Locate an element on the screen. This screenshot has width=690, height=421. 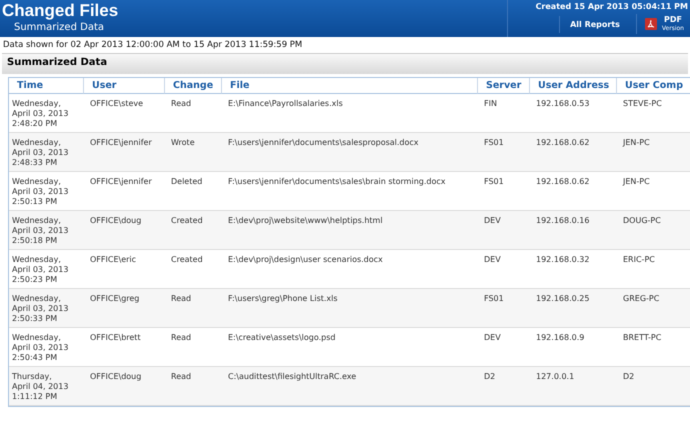
created-date: Created 15 Apr 2013 05:04:11 PM is located at coordinates (612, 7).